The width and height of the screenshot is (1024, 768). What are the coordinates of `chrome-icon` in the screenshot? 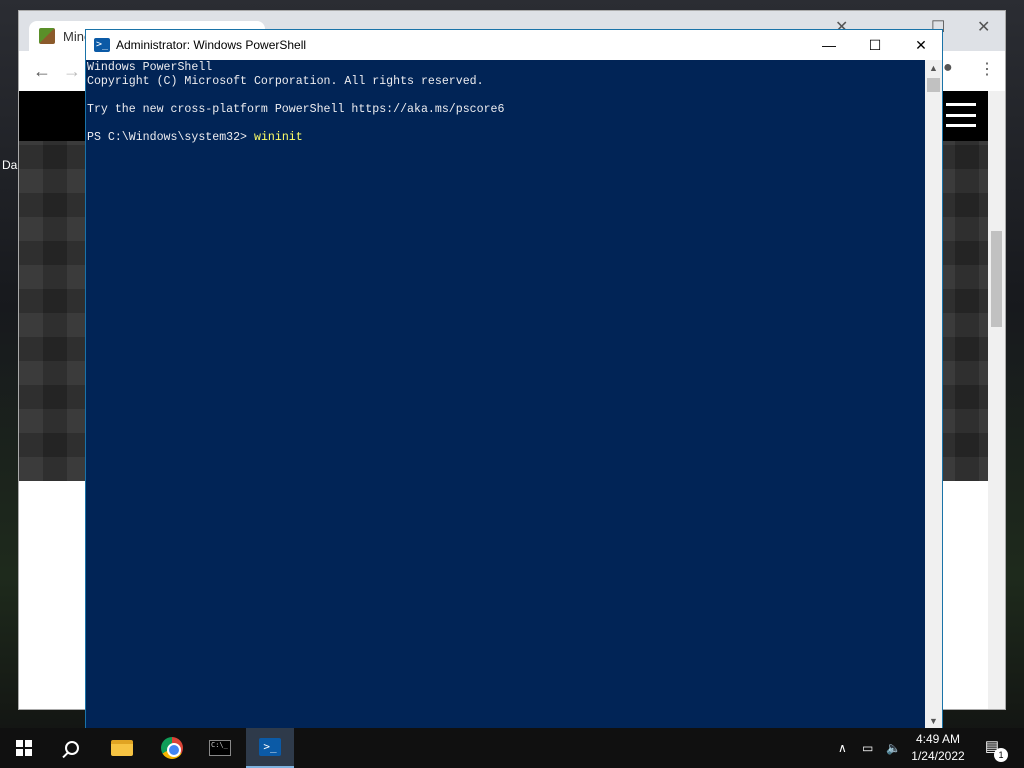 It's located at (172, 748).